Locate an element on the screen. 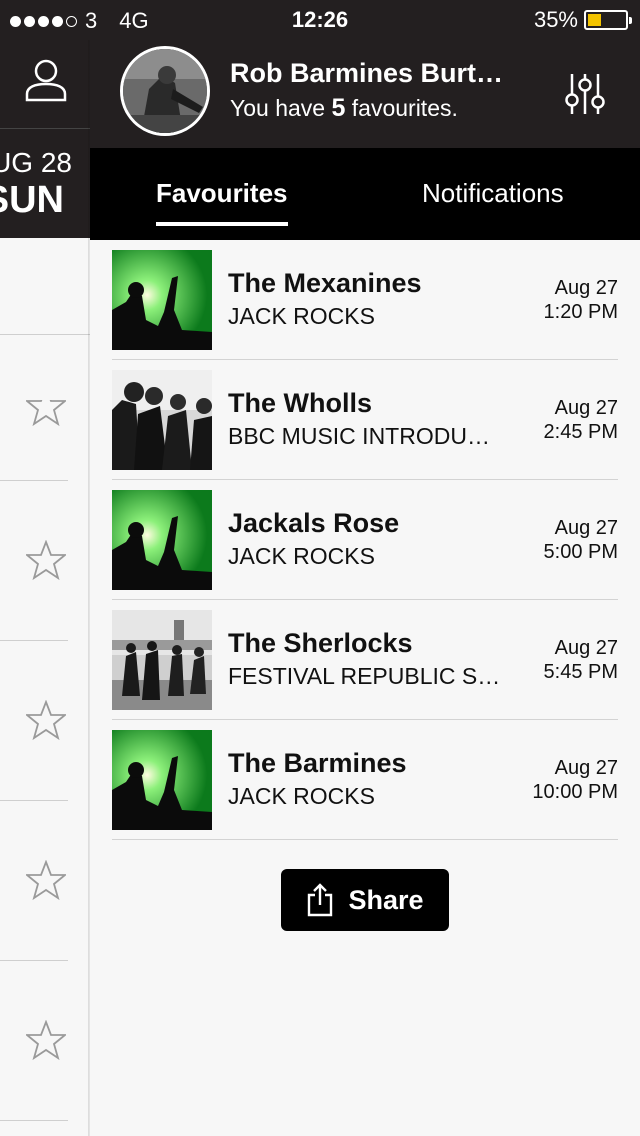 This screenshot has height=1136, width=640. performance-time: Aug 27 5:45 PM is located at coordinates (581, 660).